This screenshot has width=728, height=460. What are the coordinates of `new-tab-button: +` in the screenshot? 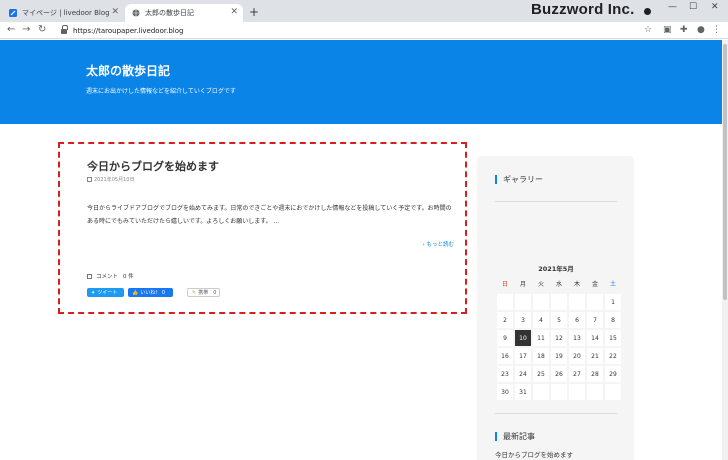 It's located at (254, 12).